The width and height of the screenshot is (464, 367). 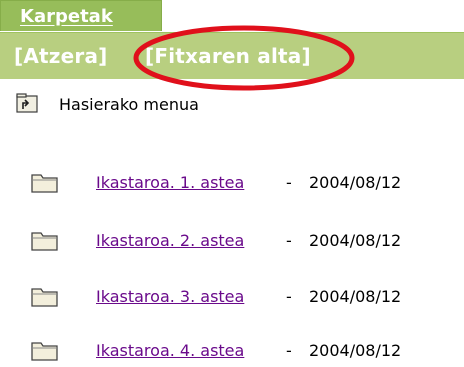 I want to click on folder-item: Ikastaroa. 1. astea - 2004/08/12, so click(x=245, y=185).